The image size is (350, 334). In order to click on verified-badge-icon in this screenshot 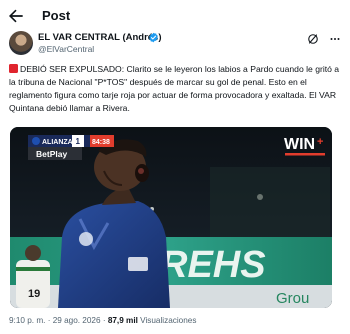, I will do `click(153, 37)`.